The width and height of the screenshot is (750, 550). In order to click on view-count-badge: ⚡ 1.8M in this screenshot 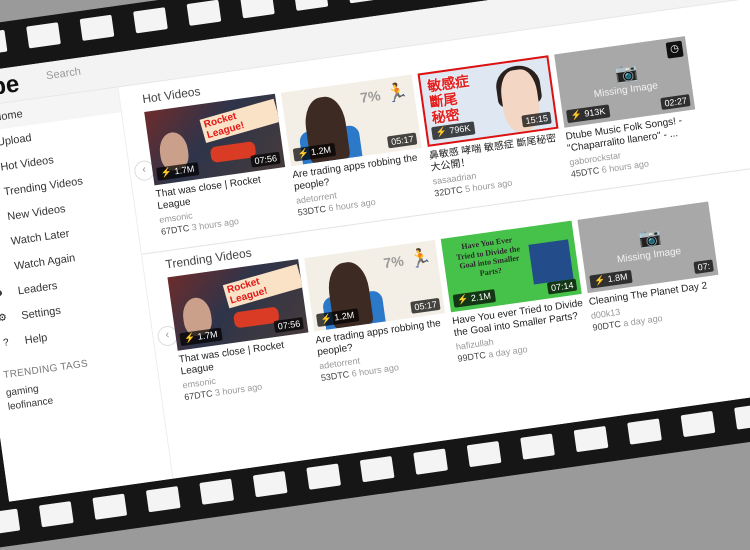, I will do `click(611, 279)`.